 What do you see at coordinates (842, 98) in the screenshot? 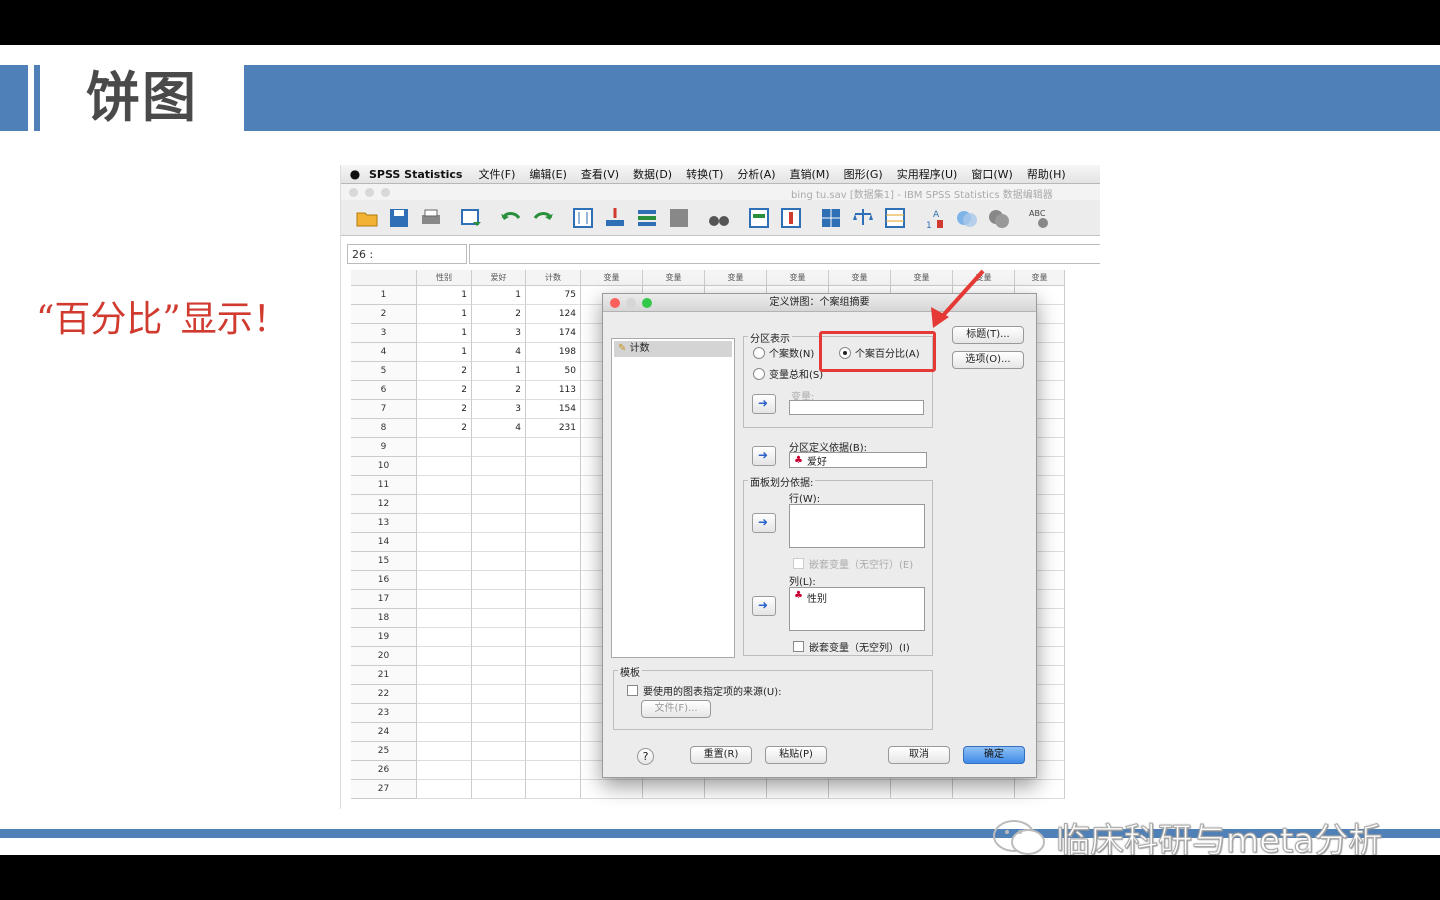
I see `title-band` at bounding box center [842, 98].